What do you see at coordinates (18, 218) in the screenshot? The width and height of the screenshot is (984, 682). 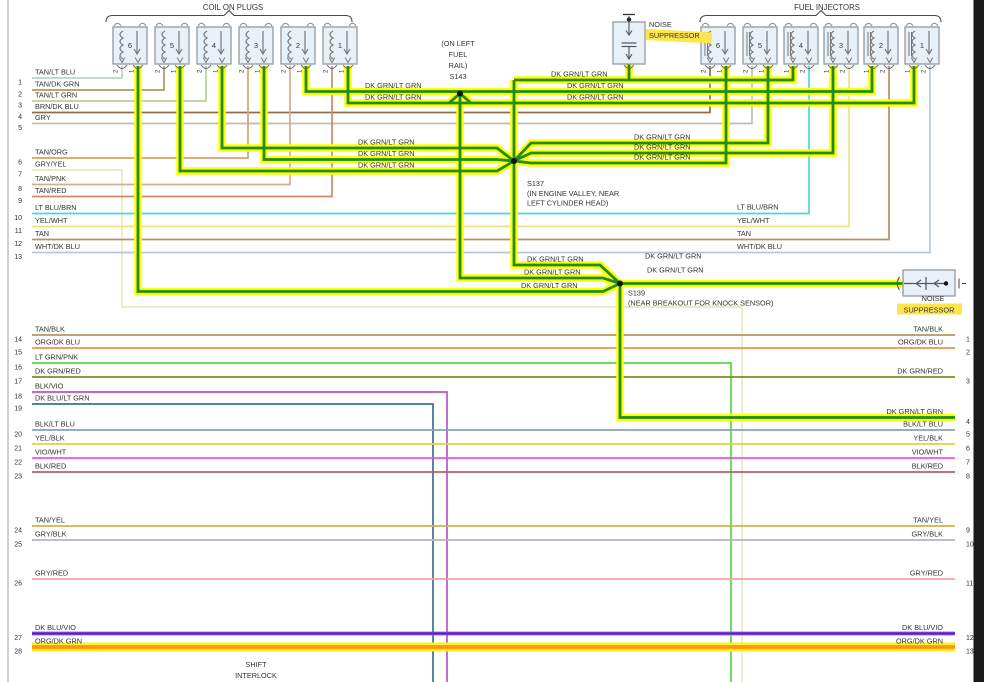 I see `left-pin-number-10: 10` at bounding box center [18, 218].